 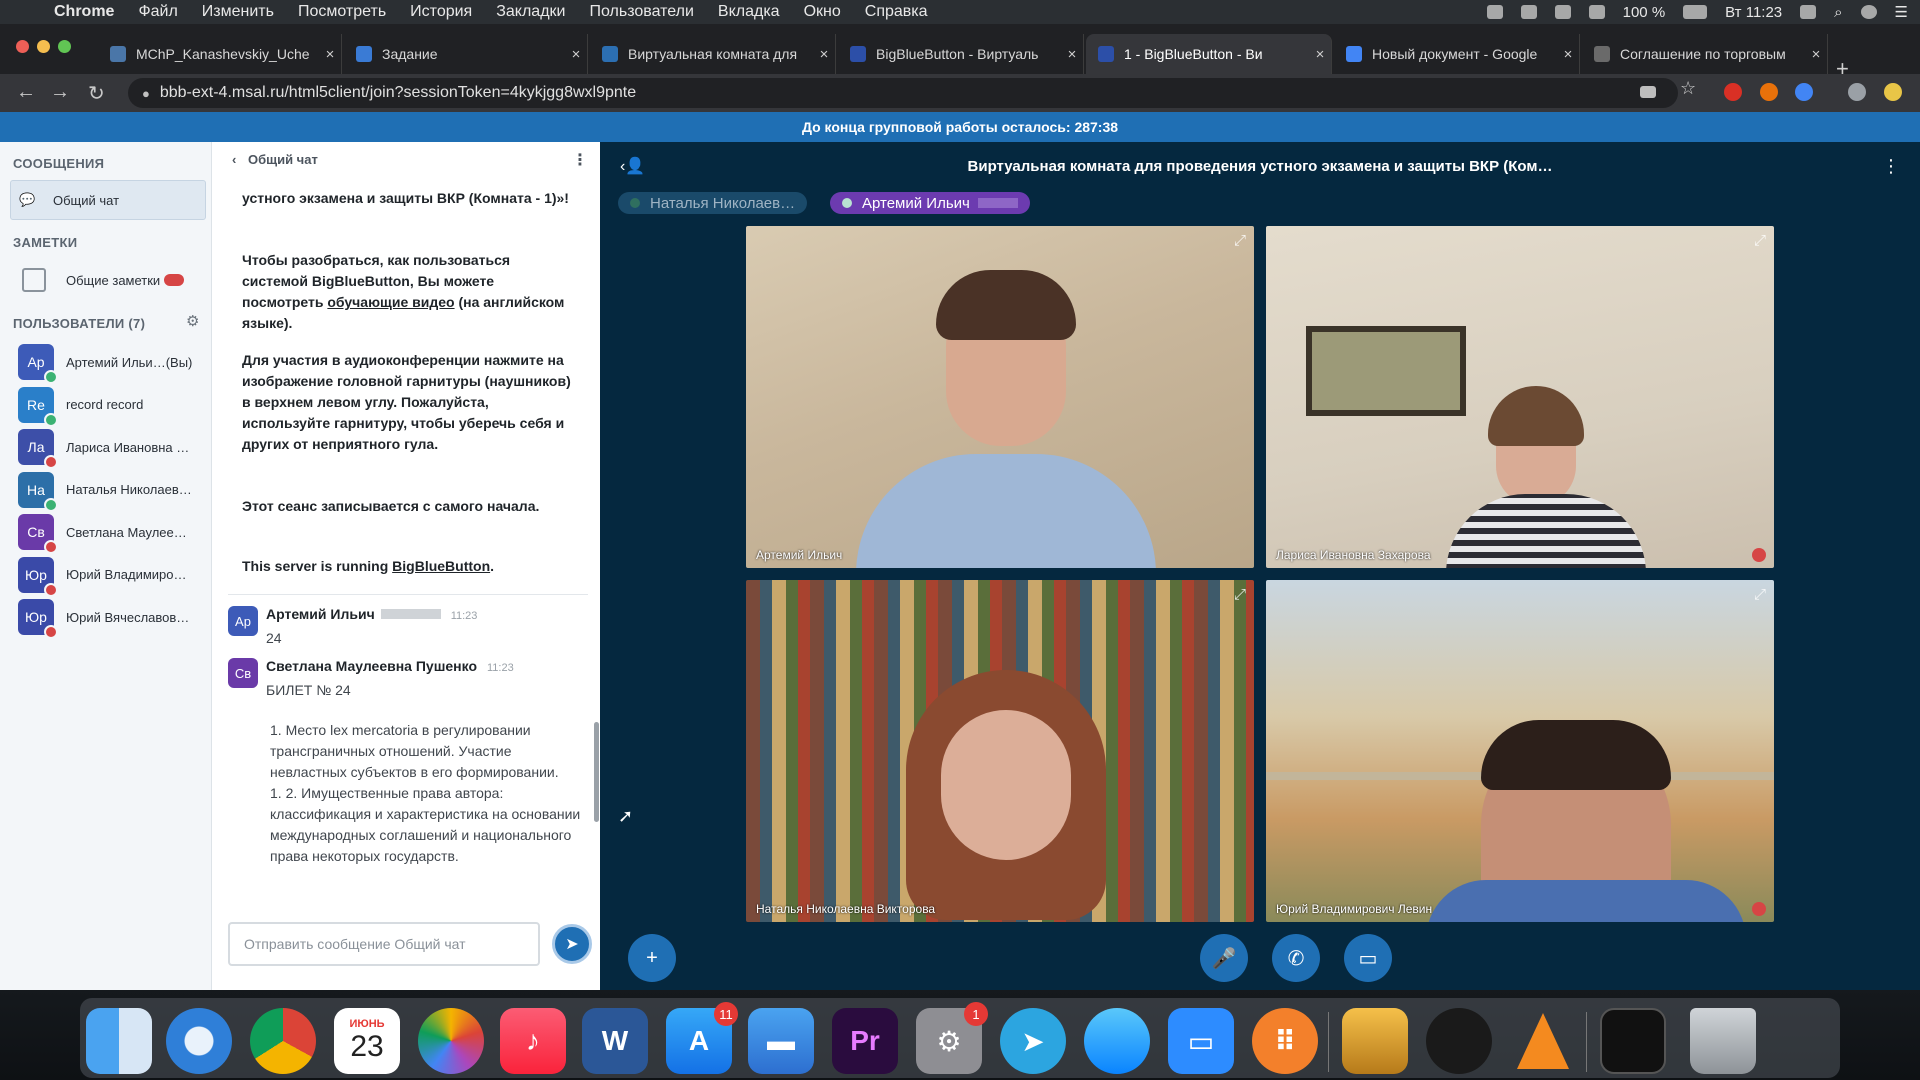 I want to click on calendar-icon: ИЮНЬ 23, so click(x=367, y=1041).